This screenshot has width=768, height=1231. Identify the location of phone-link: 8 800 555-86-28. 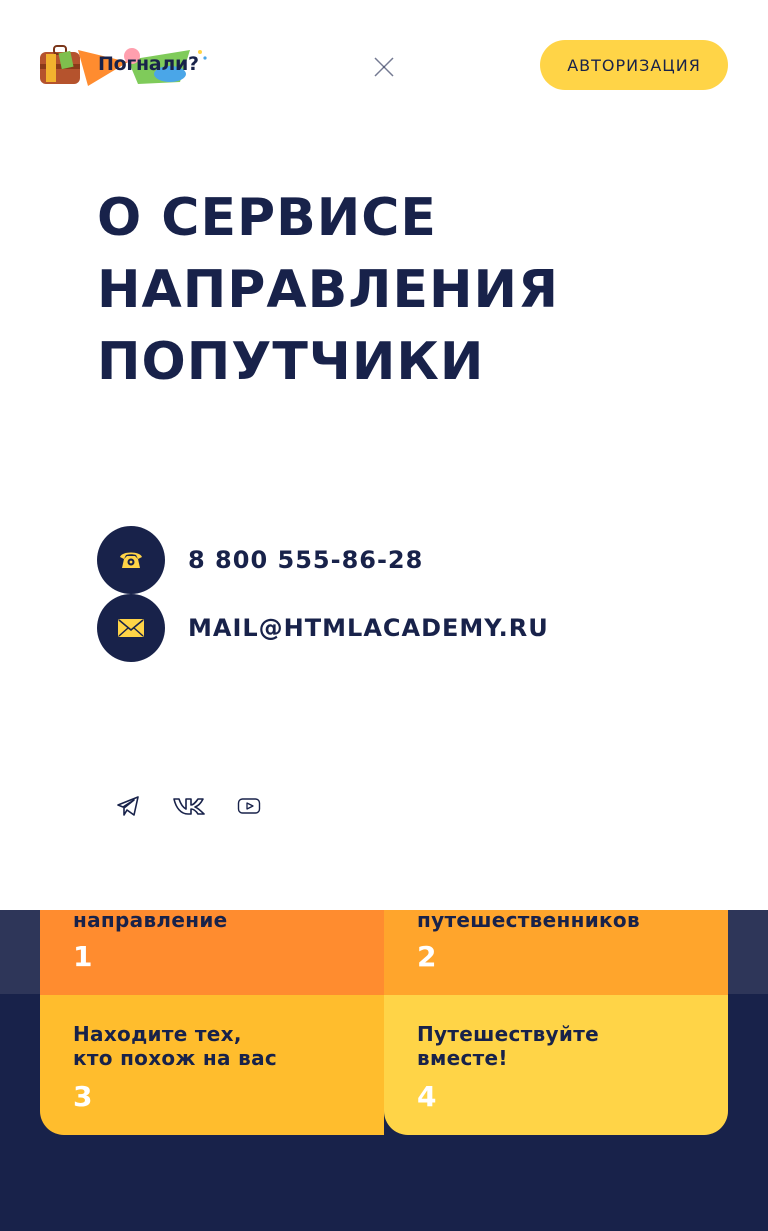
(260, 560).